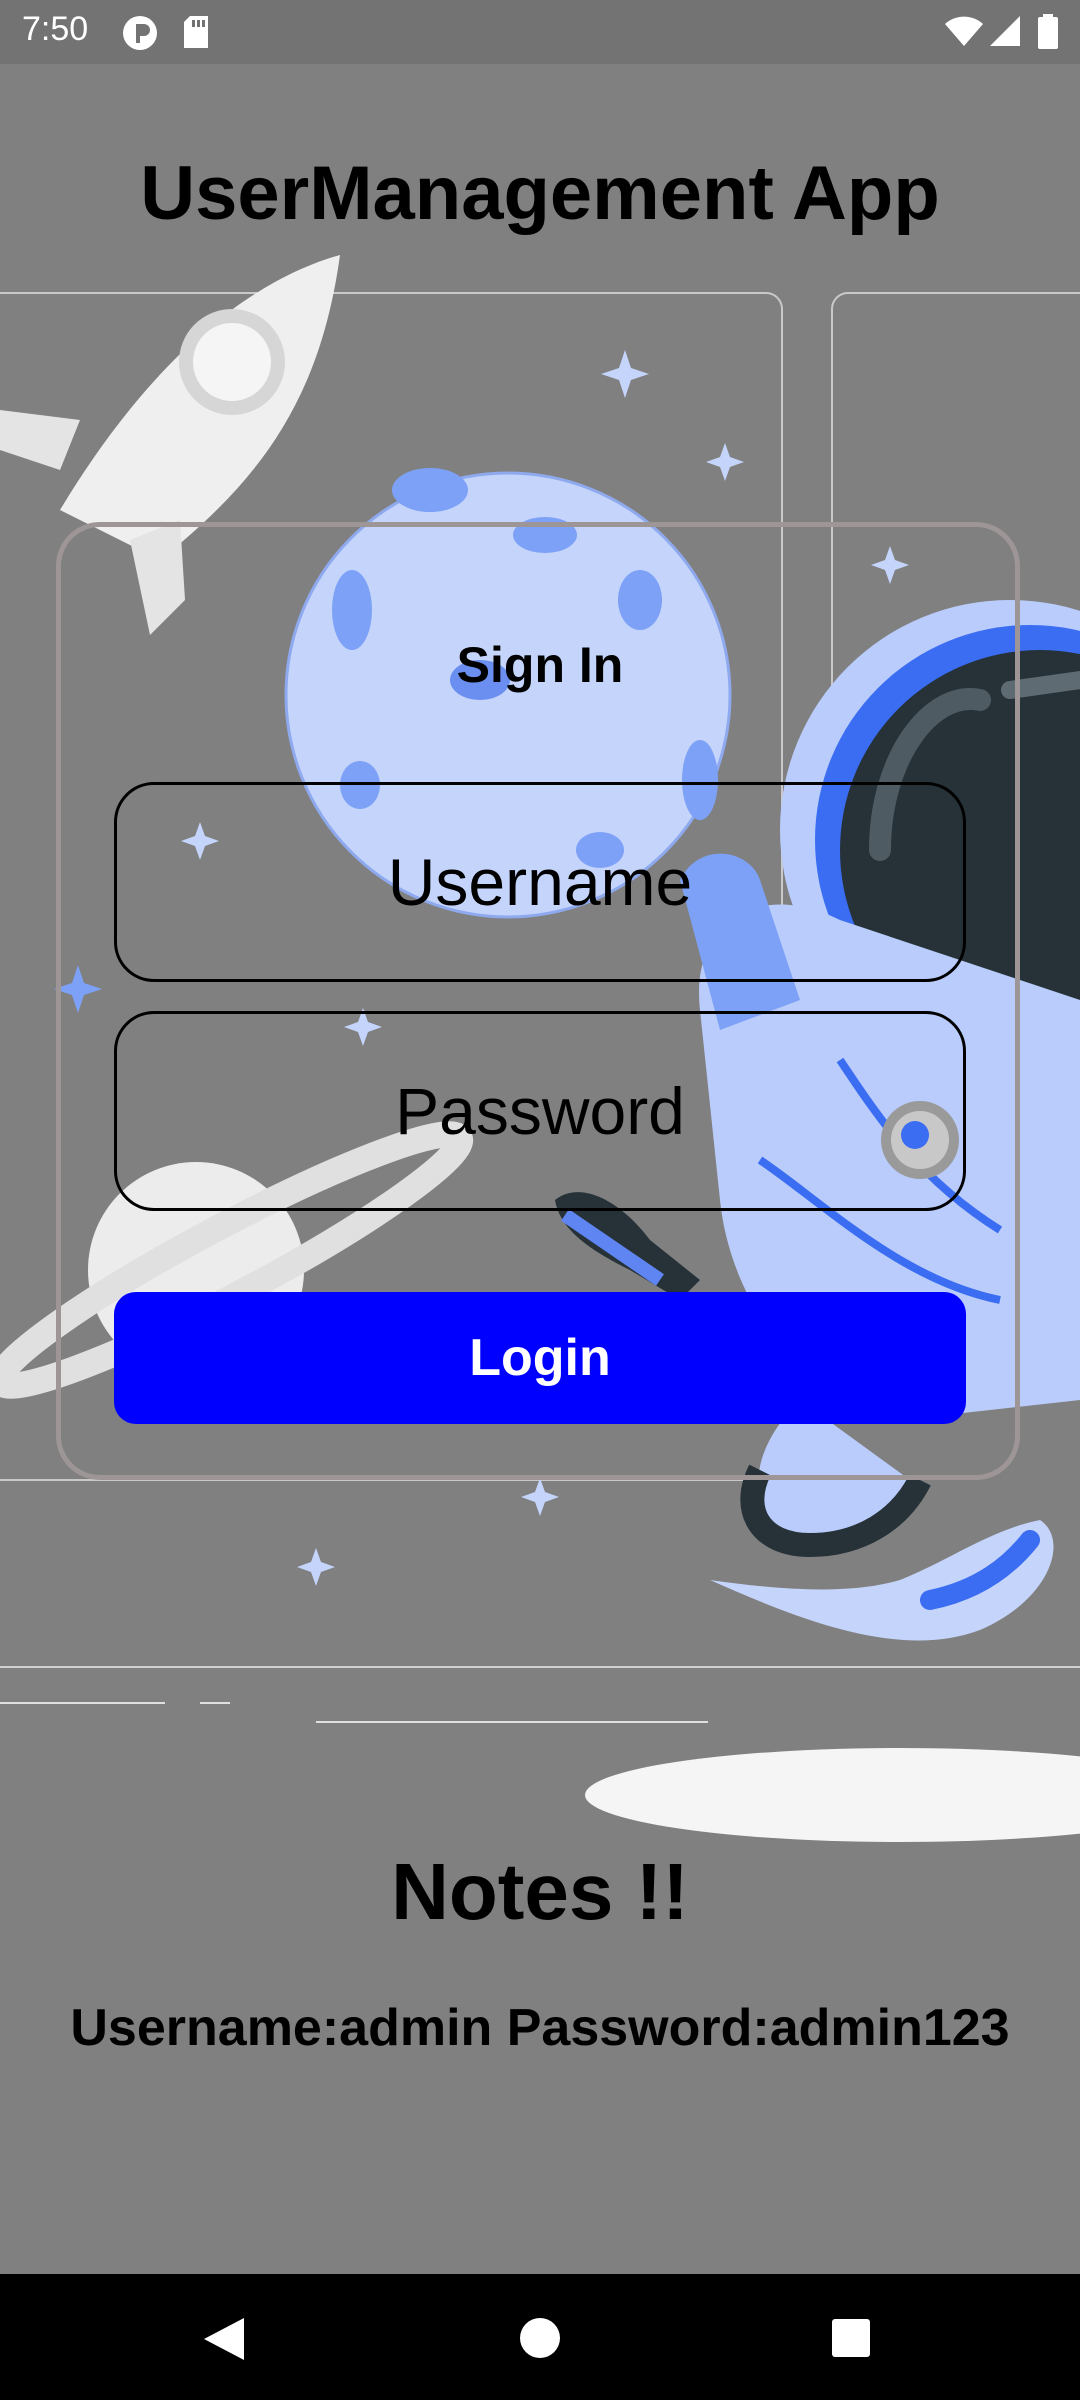  I want to click on password-field, so click(540, 1111).